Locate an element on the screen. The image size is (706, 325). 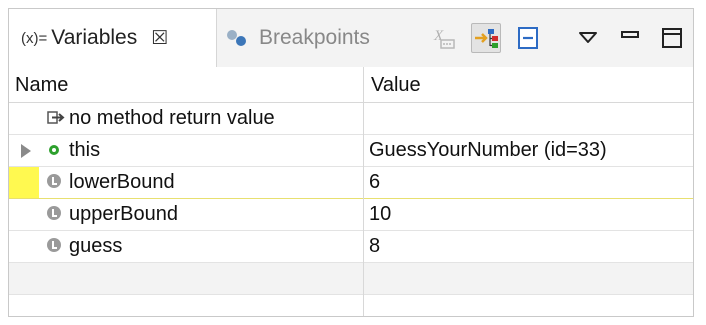
variable-value: 8 is located at coordinates (375, 246).